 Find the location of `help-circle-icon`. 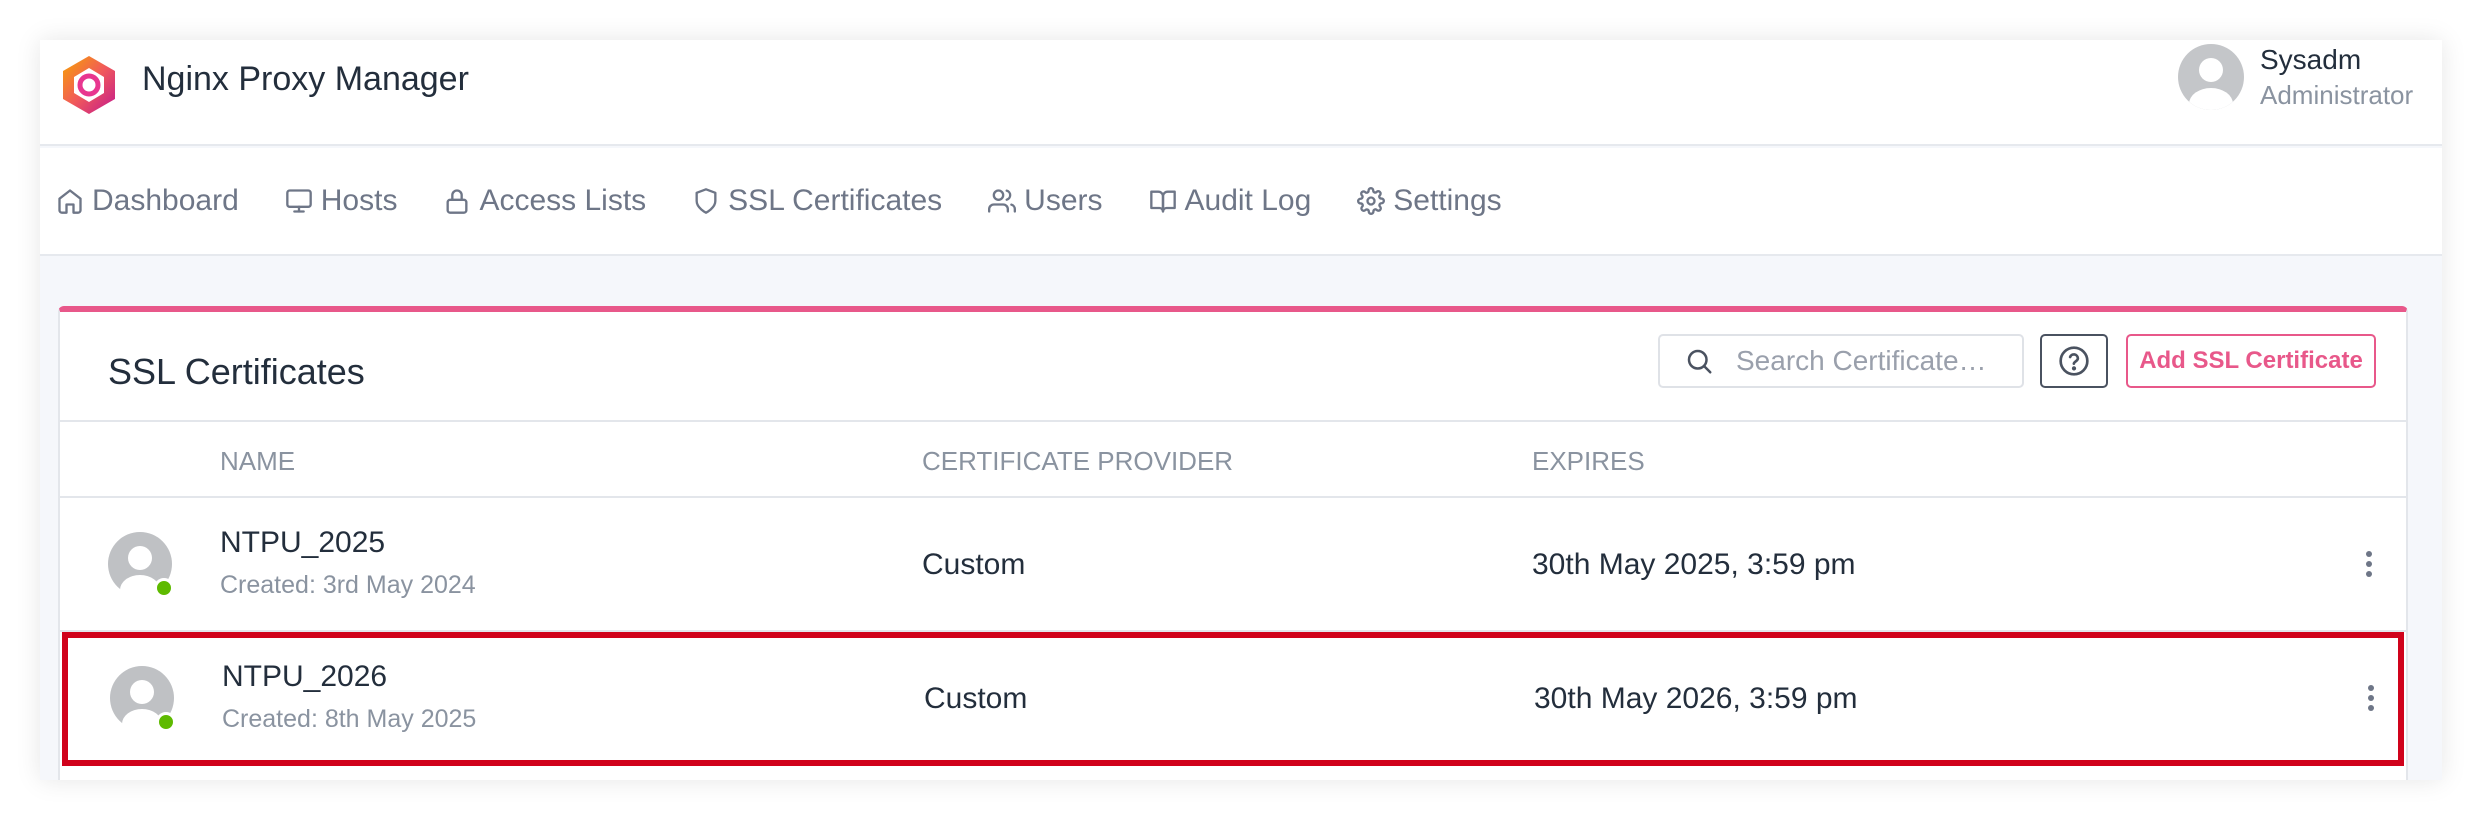

help-circle-icon is located at coordinates (2074, 361).